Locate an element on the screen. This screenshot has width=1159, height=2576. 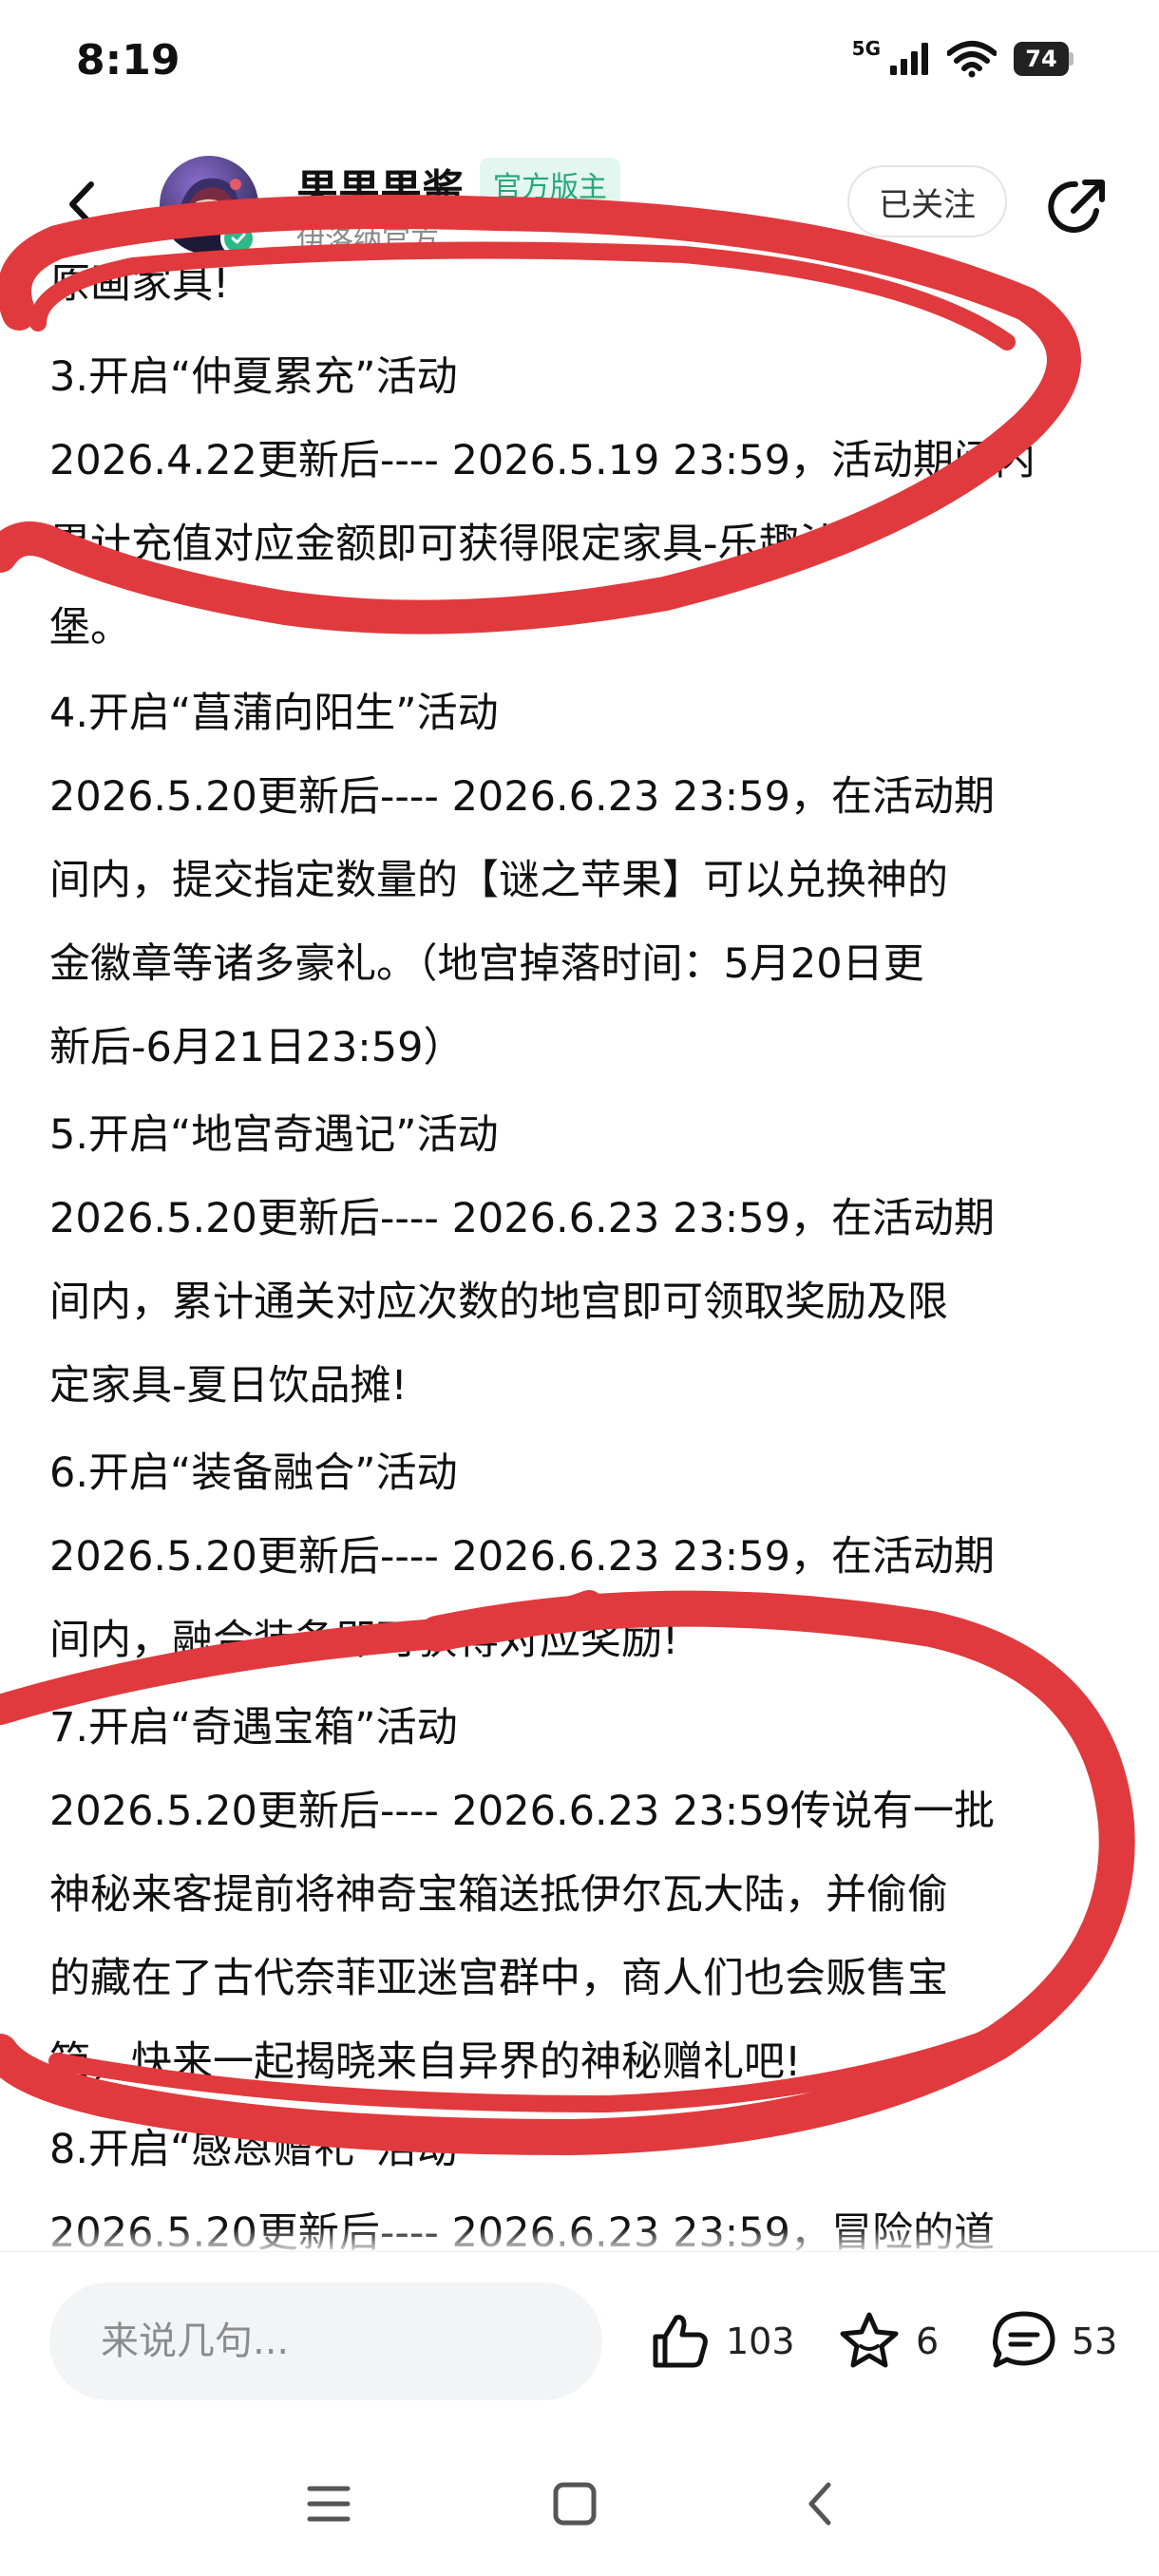
article-line: 5.开启“地宫奇遇记”活动 is located at coordinates (274, 1135).